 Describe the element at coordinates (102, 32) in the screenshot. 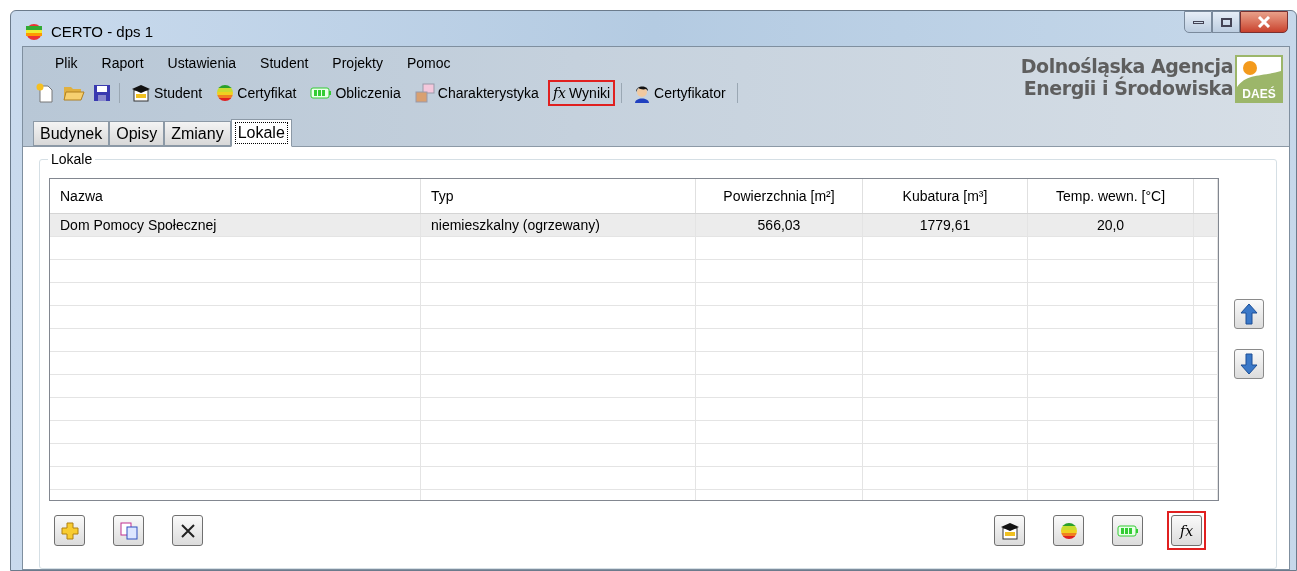

I see `window-title: CERTO - dps 1` at that location.